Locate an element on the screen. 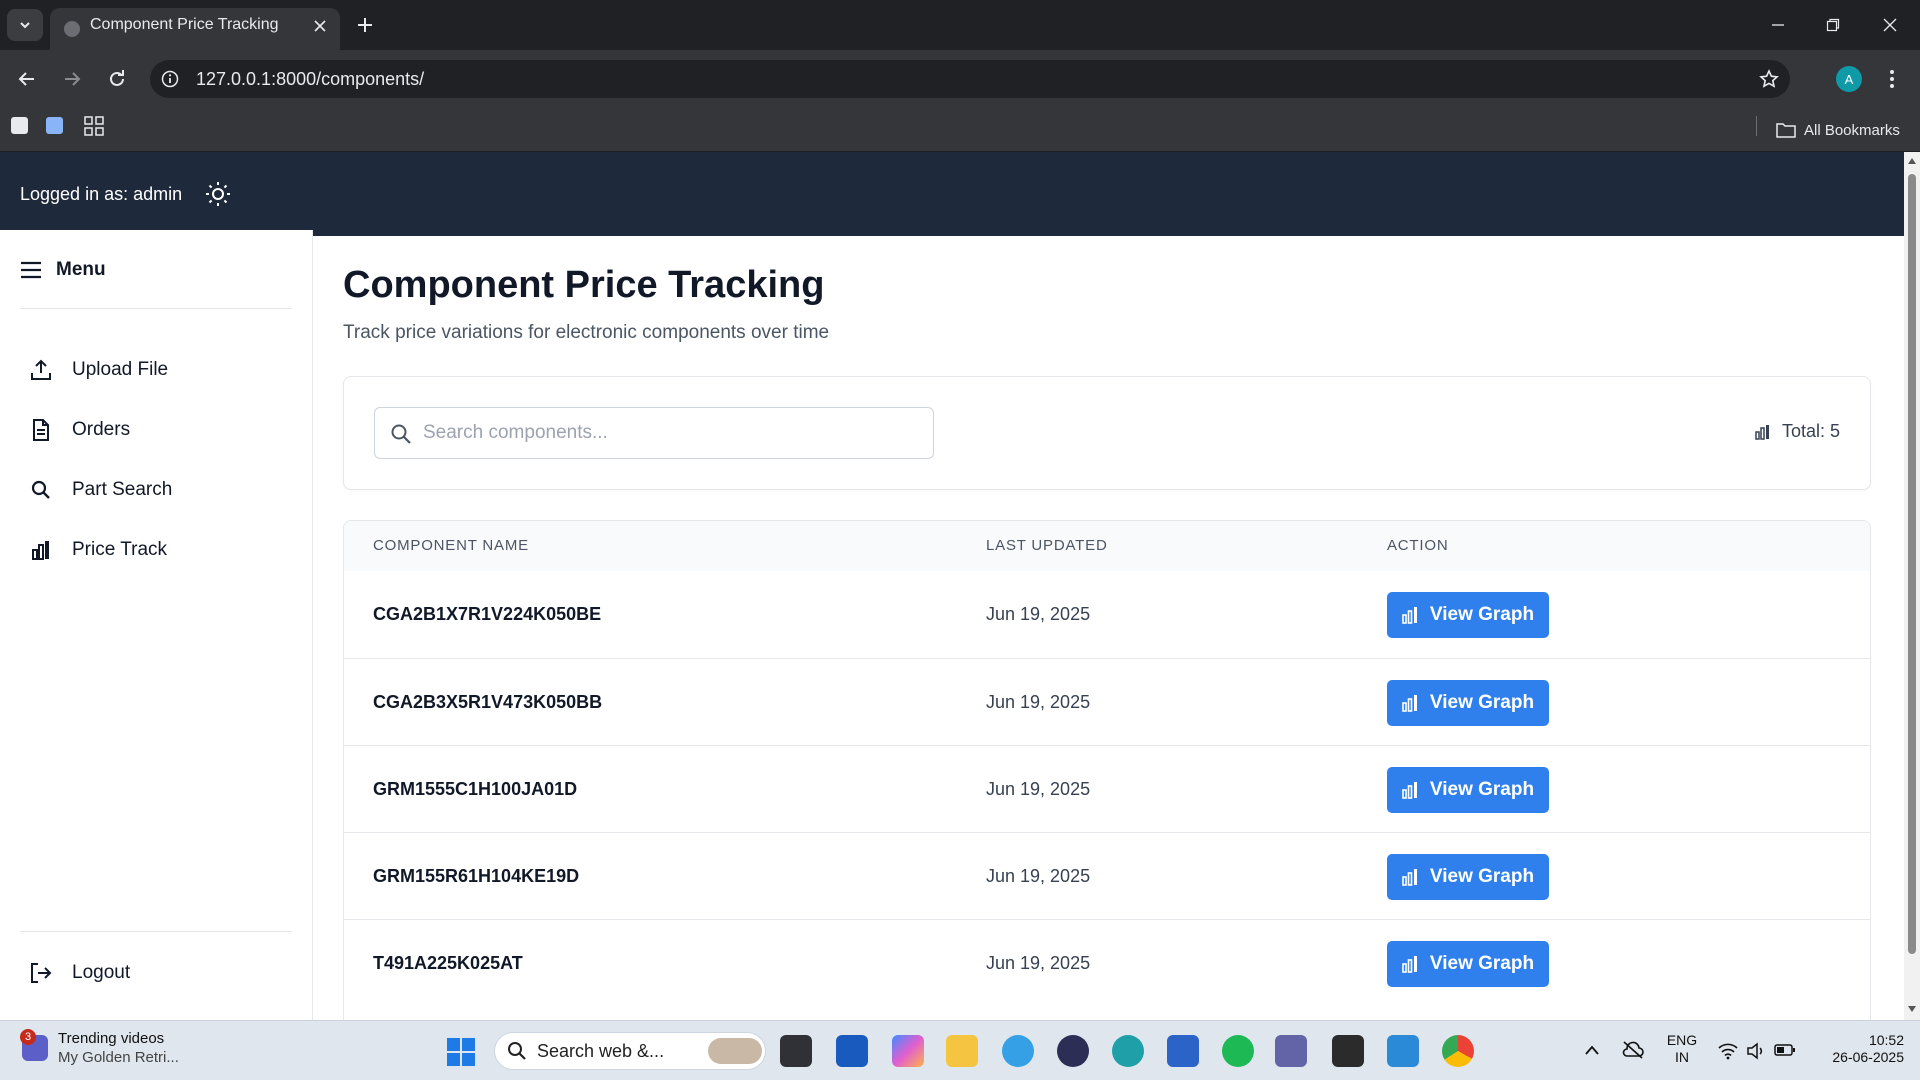 This screenshot has width=1920, height=1080. theme-toggle-button is located at coordinates (218, 194).